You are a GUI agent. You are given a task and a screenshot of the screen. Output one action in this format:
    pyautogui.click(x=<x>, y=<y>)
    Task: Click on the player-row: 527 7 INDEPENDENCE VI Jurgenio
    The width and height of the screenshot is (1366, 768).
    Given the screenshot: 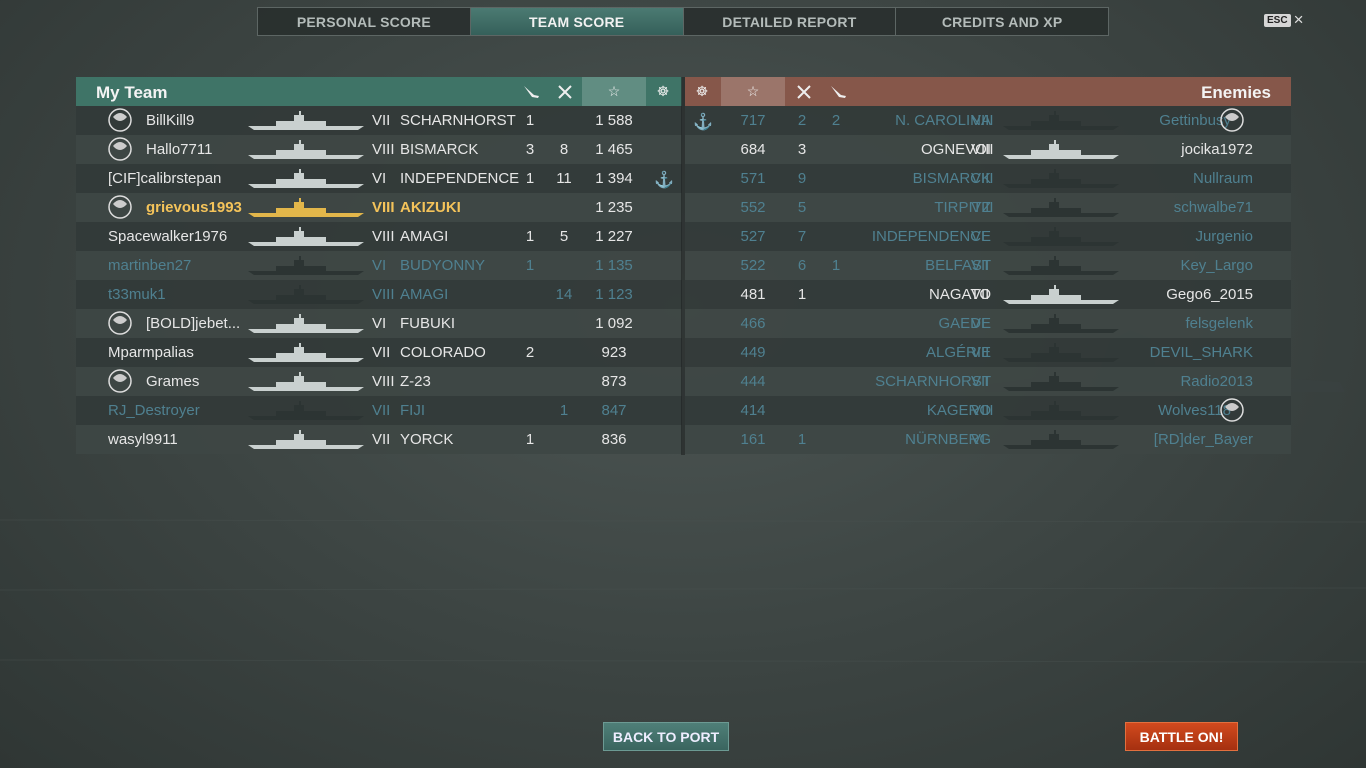 What is the action you would take?
    pyautogui.click(x=988, y=236)
    